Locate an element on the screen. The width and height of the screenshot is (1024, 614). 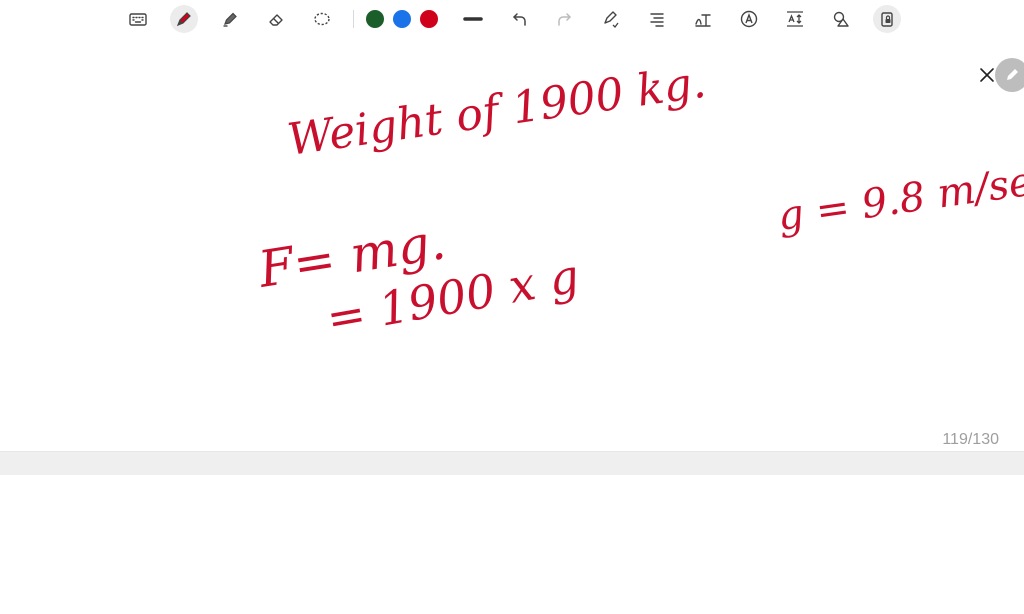
pencil-icon is located at coordinates (1012, 74).